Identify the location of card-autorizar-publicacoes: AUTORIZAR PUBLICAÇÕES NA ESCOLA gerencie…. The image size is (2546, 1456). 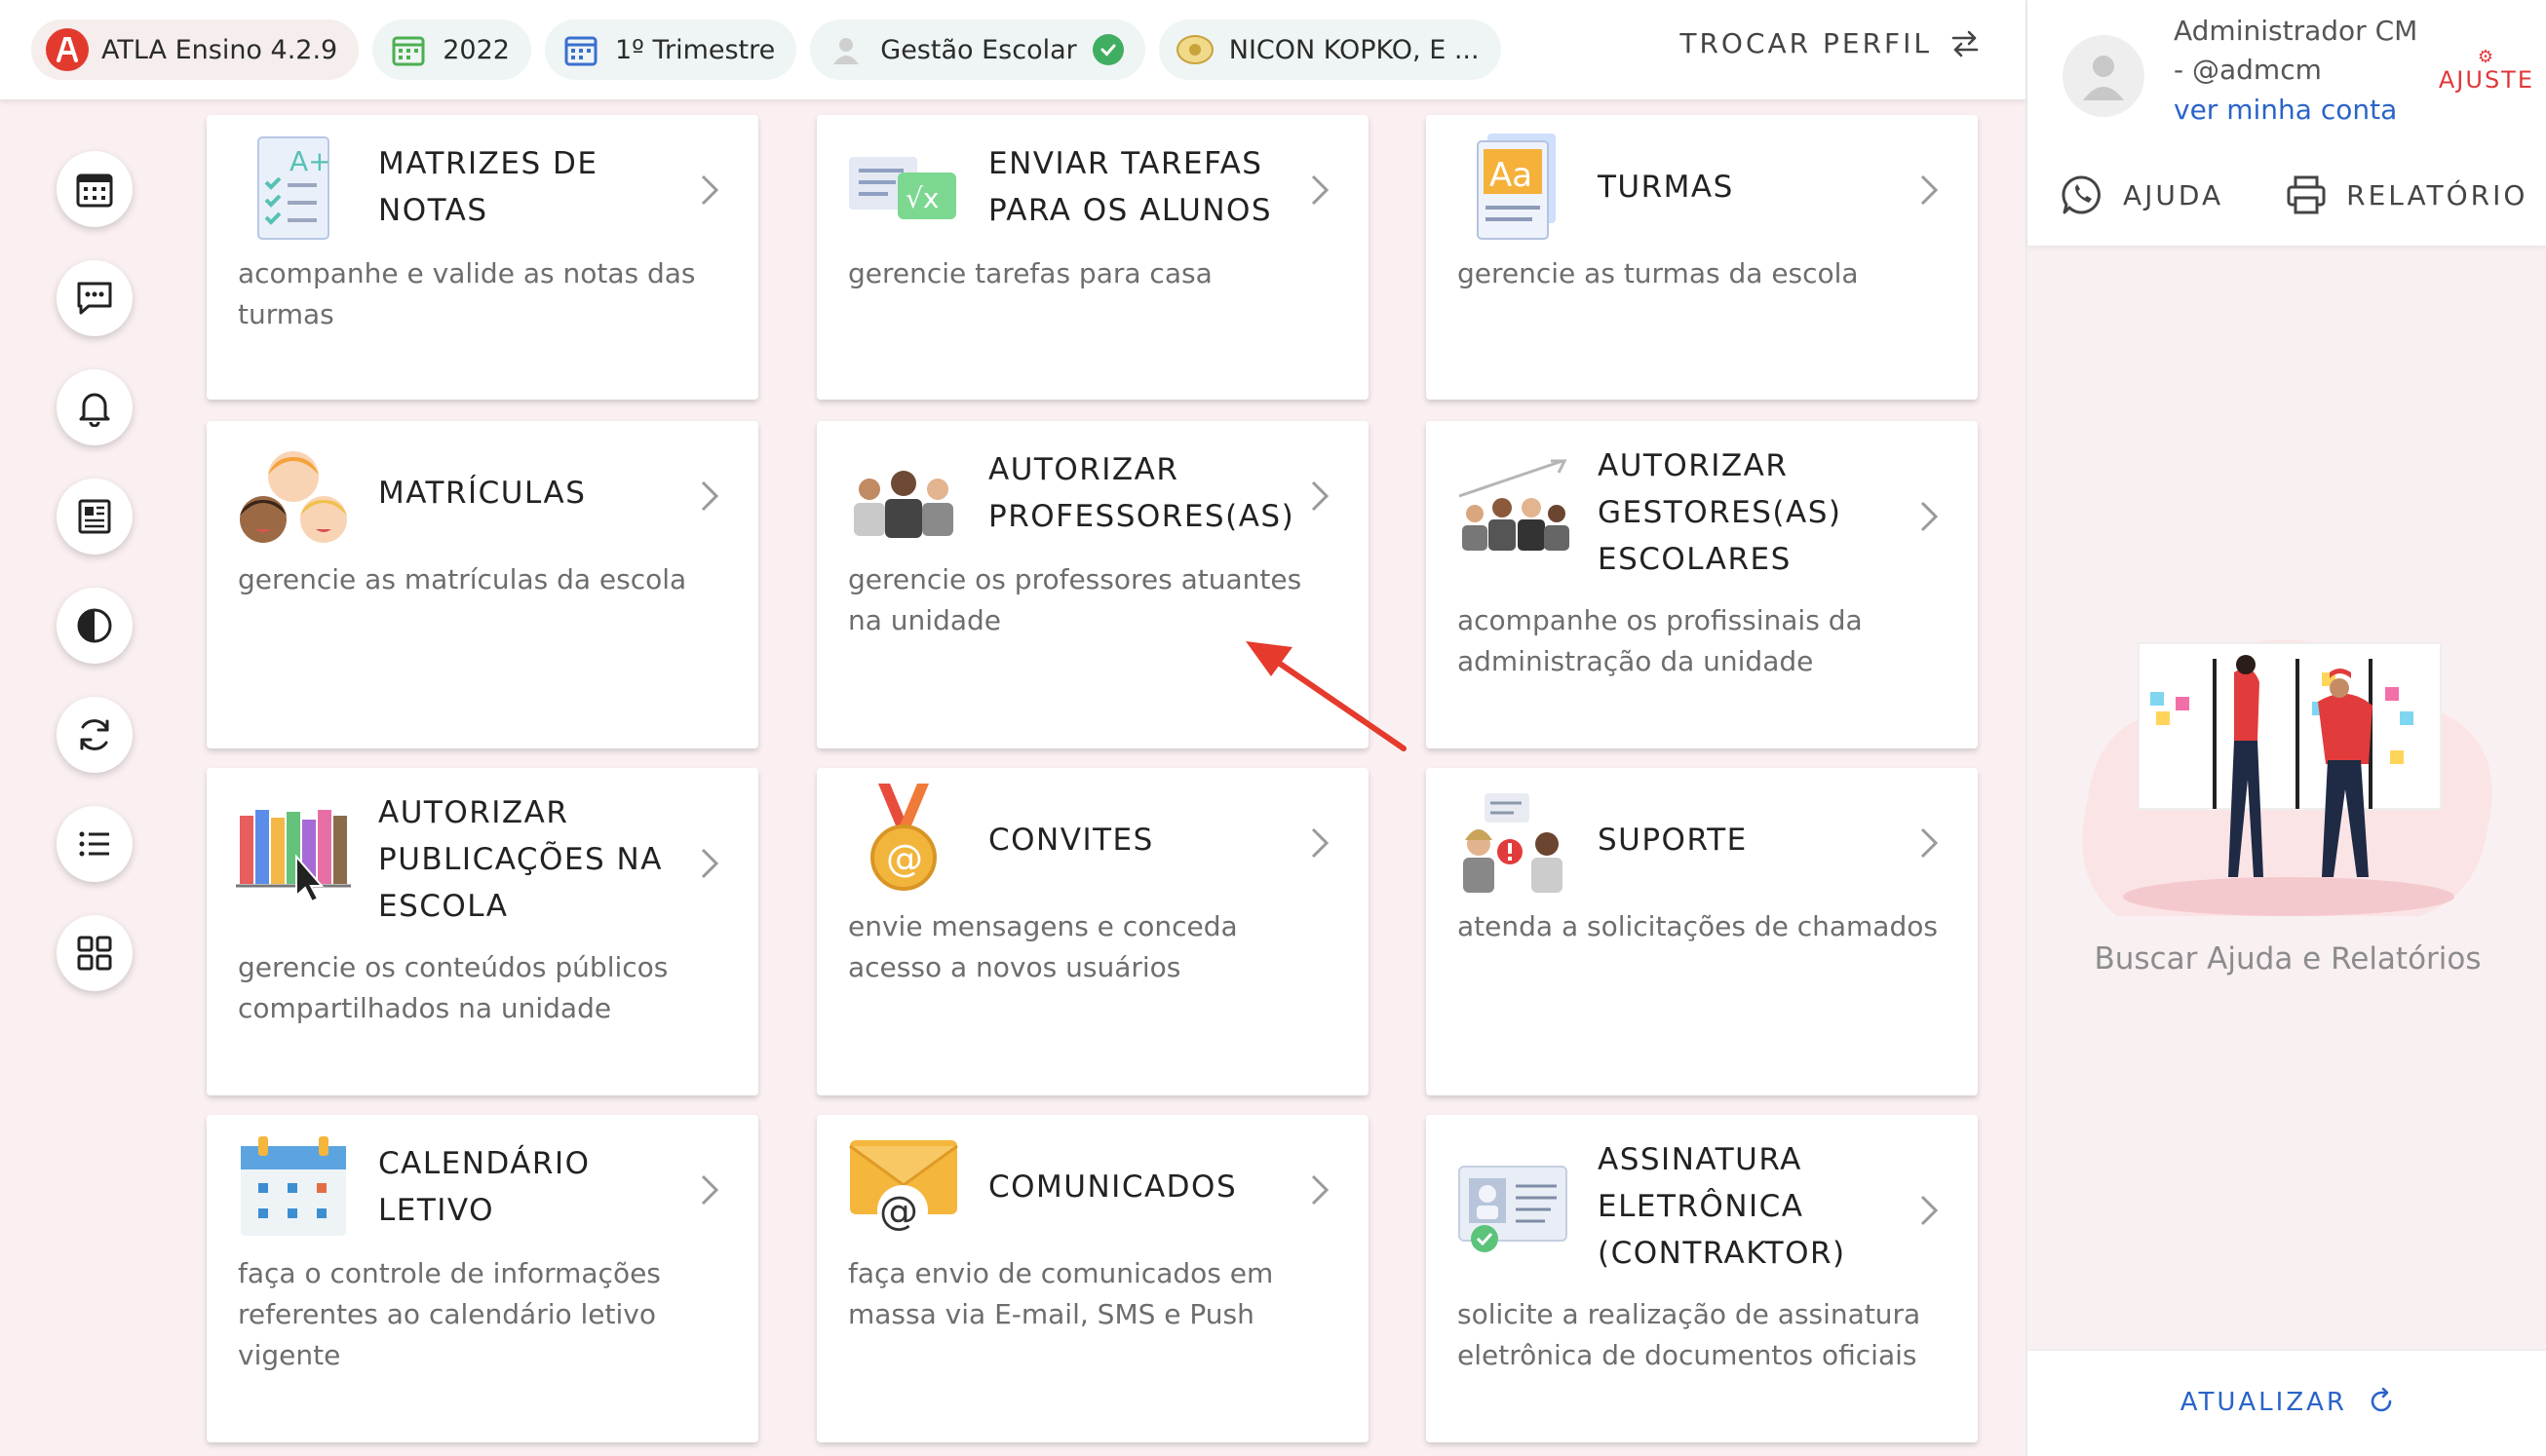
(482, 931).